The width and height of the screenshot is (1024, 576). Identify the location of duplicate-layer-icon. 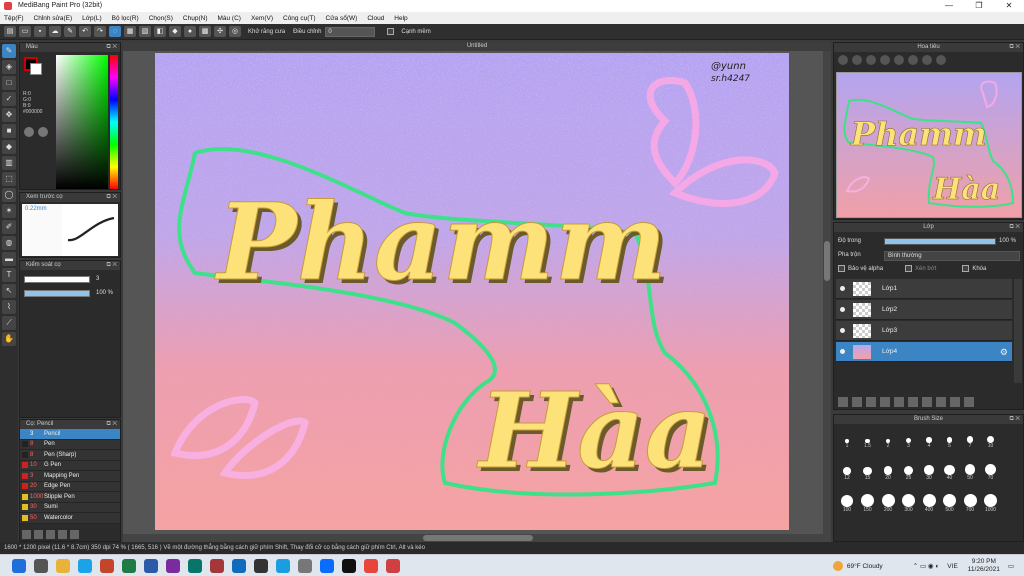
(885, 402).